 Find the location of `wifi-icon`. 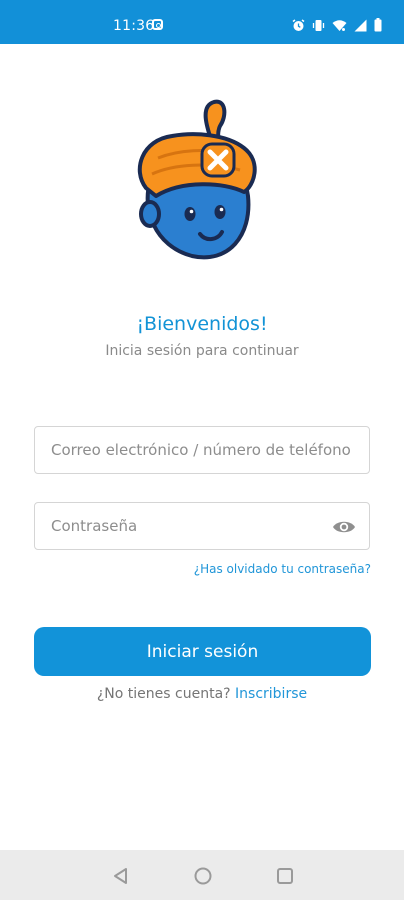

wifi-icon is located at coordinates (339, 25).